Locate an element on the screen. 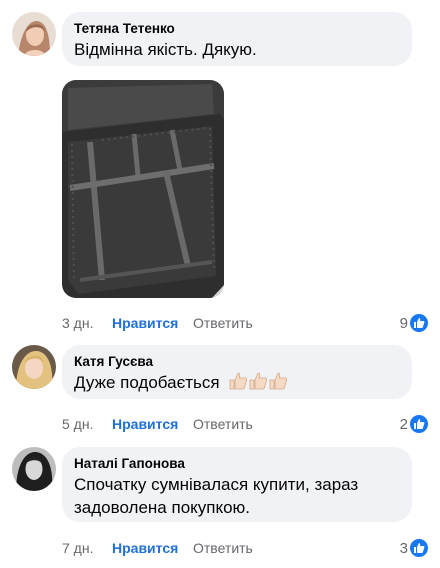 This screenshot has width=440, height=568. comment-text: Відмінна якість. Дякую. is located at coordinates (165, 49).